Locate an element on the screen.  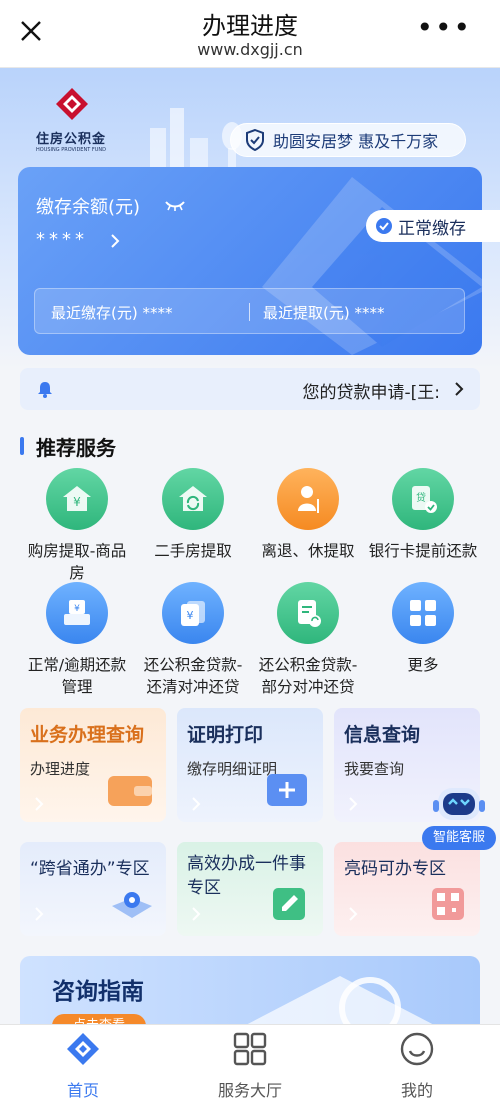
tile-subtitle: 我要查询 is located at coordinates (374, 769).